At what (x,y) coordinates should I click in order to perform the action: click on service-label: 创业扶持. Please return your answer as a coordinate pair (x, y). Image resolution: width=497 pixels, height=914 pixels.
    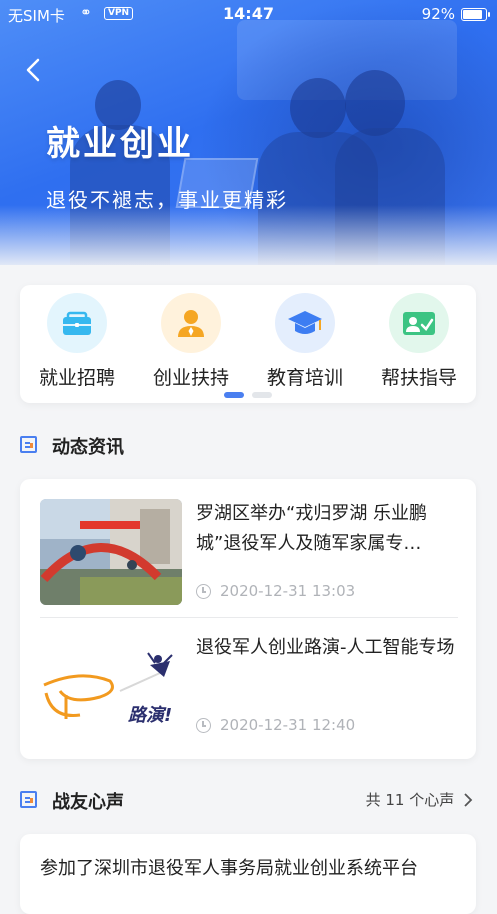
    Looking at the image, I should click on (190, 378).